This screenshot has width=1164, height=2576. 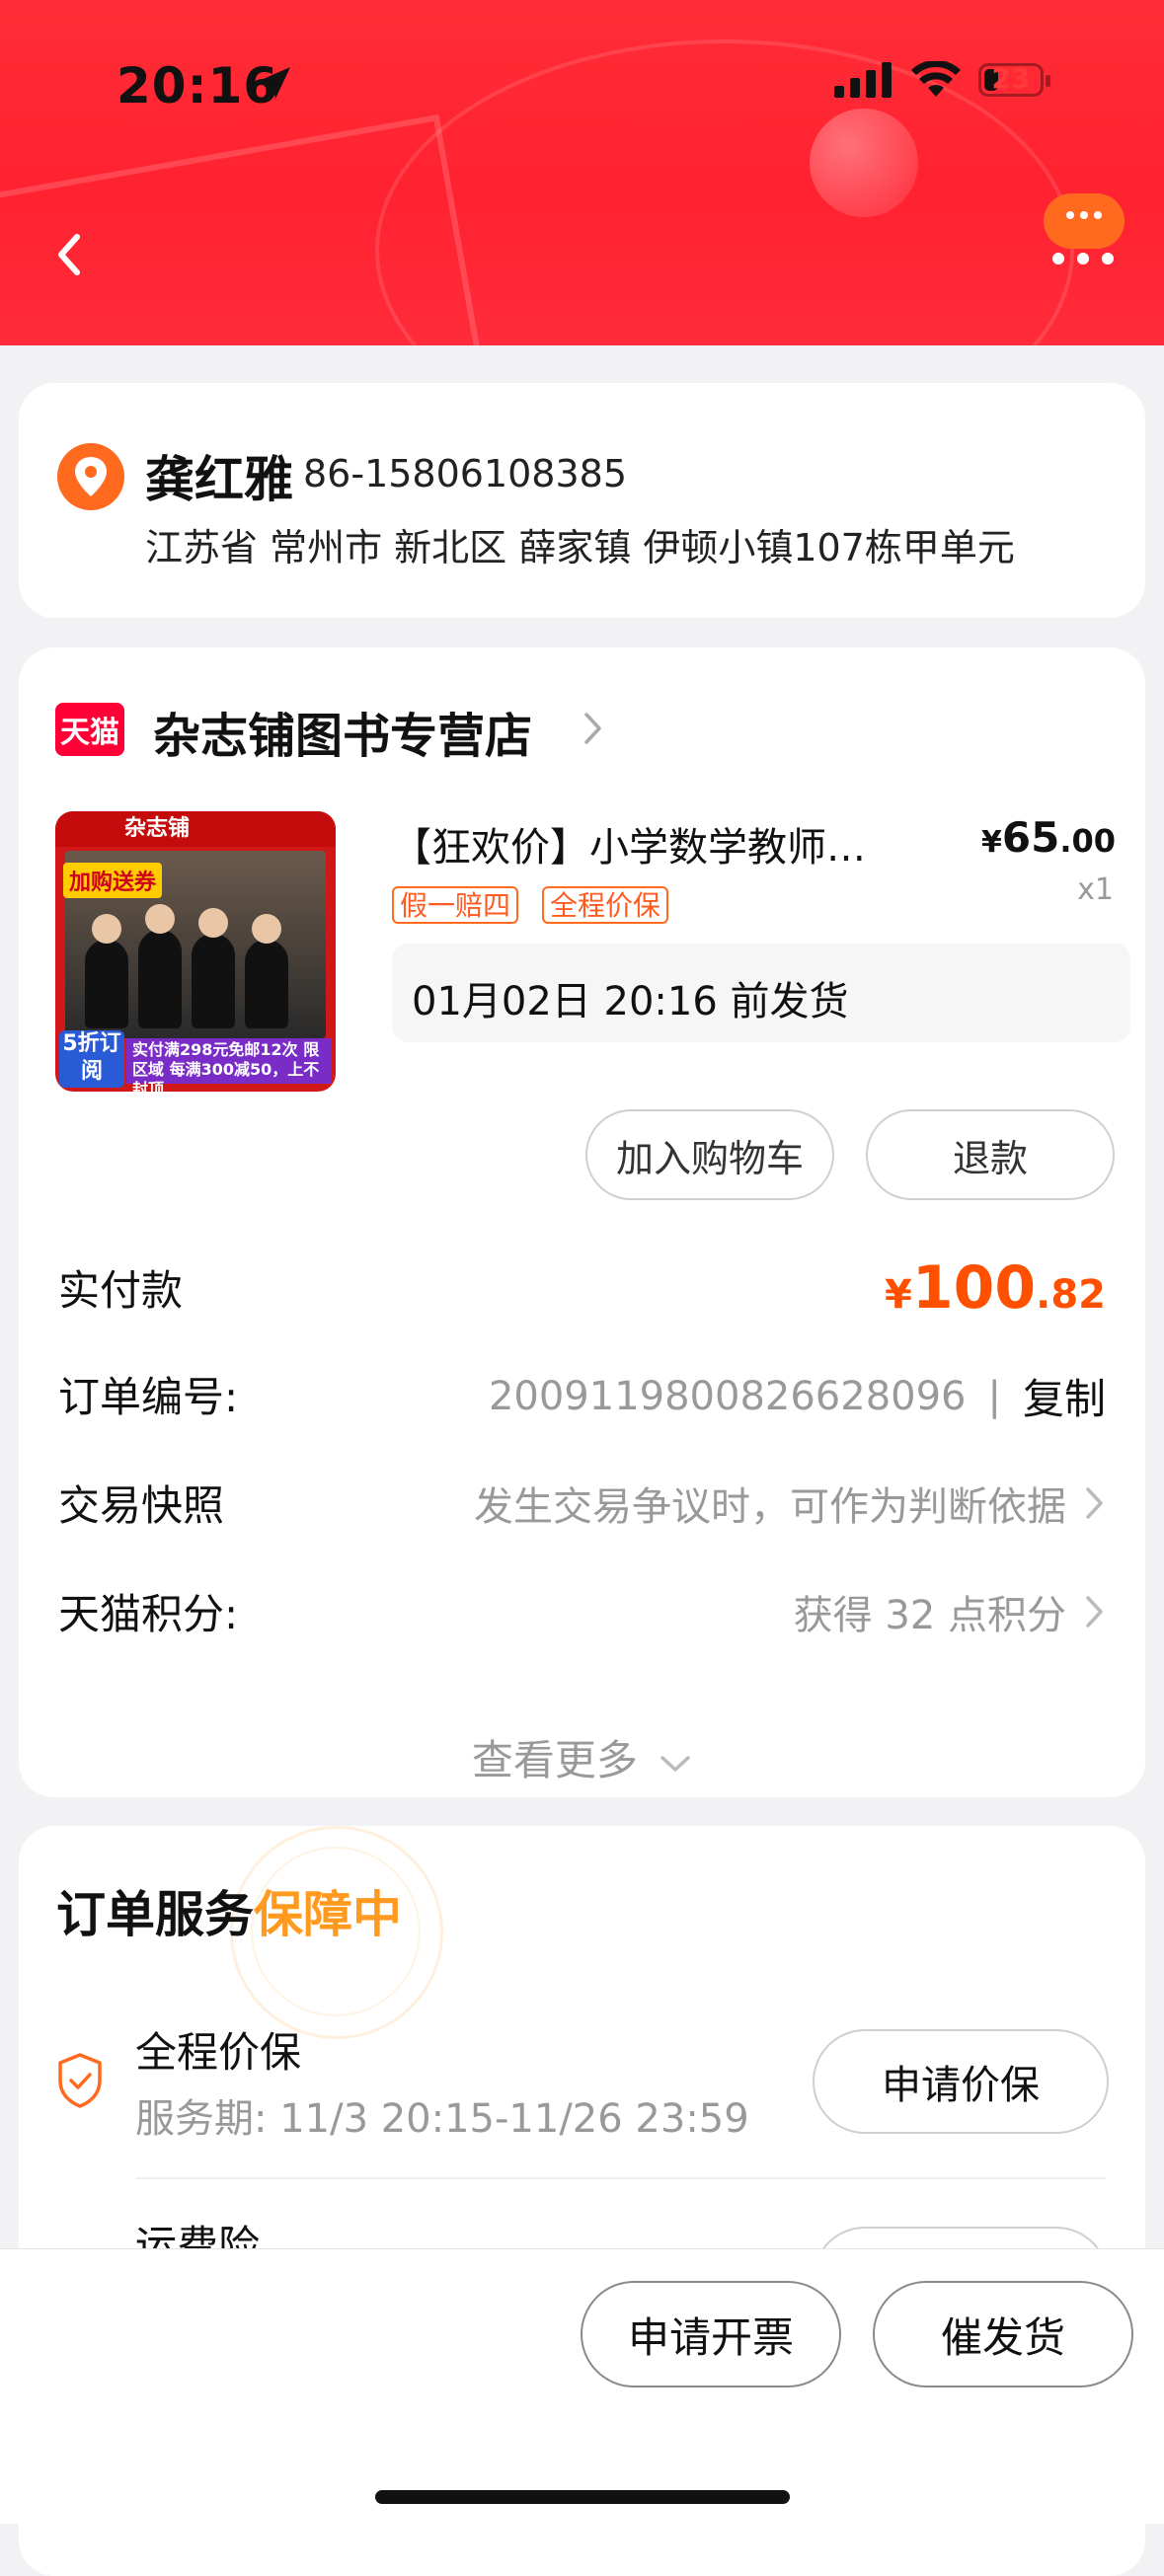 I want to click on guarantee-tag: 假一赔四, so click(x=455, y=905).